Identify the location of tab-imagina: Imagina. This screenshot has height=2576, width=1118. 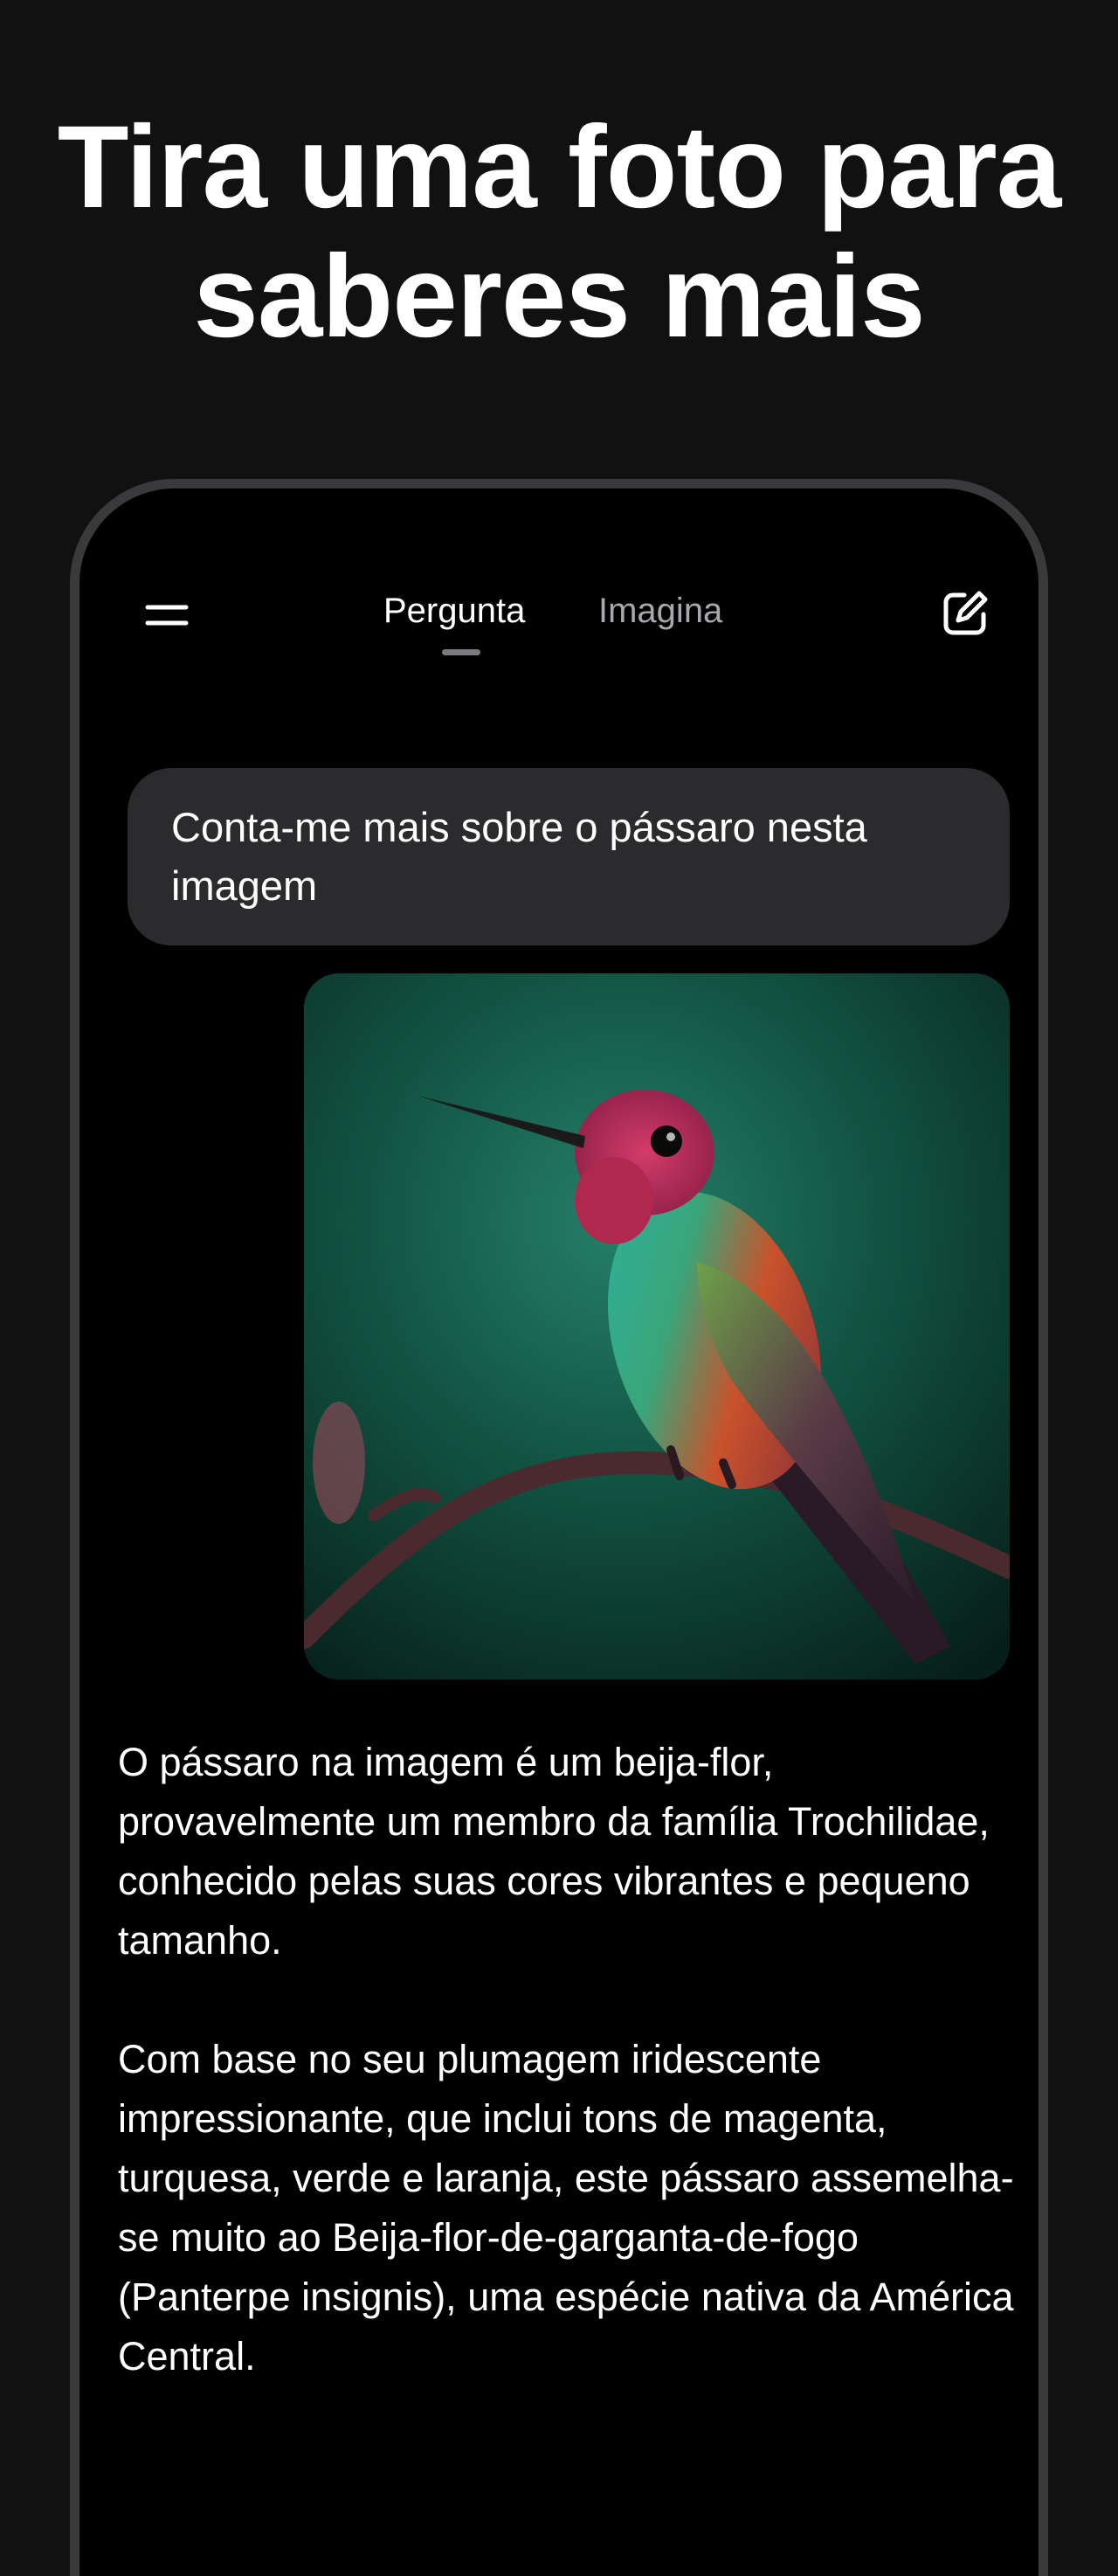
(660, 610).